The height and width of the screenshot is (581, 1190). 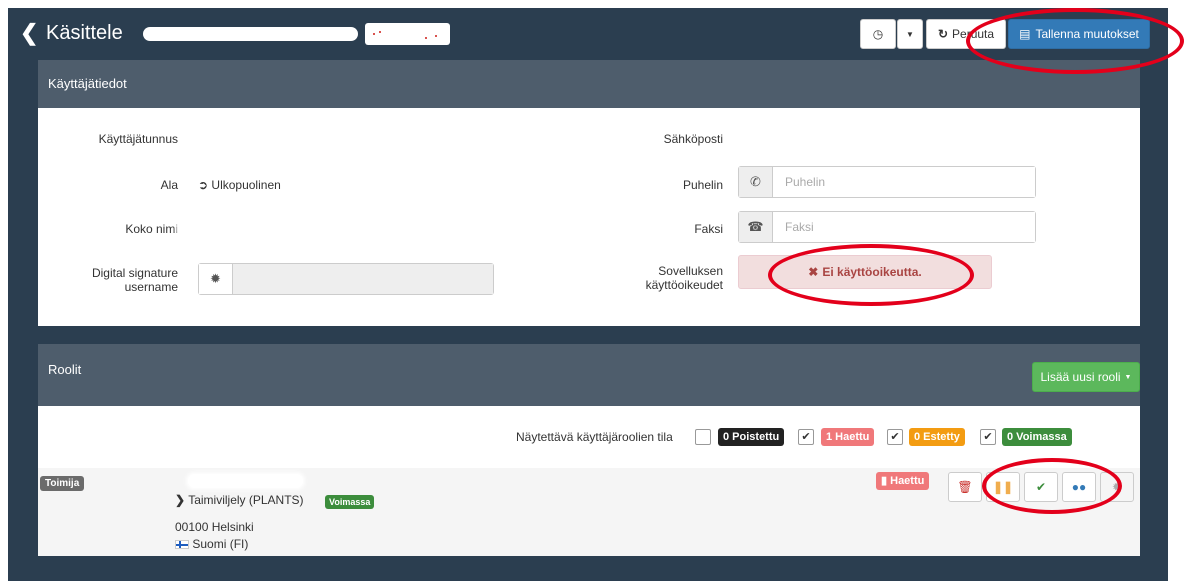 What do you see at coordinates (182, 545) in the screenshot?
I see `finland-flag-icon` at bounding box center [182, 545].